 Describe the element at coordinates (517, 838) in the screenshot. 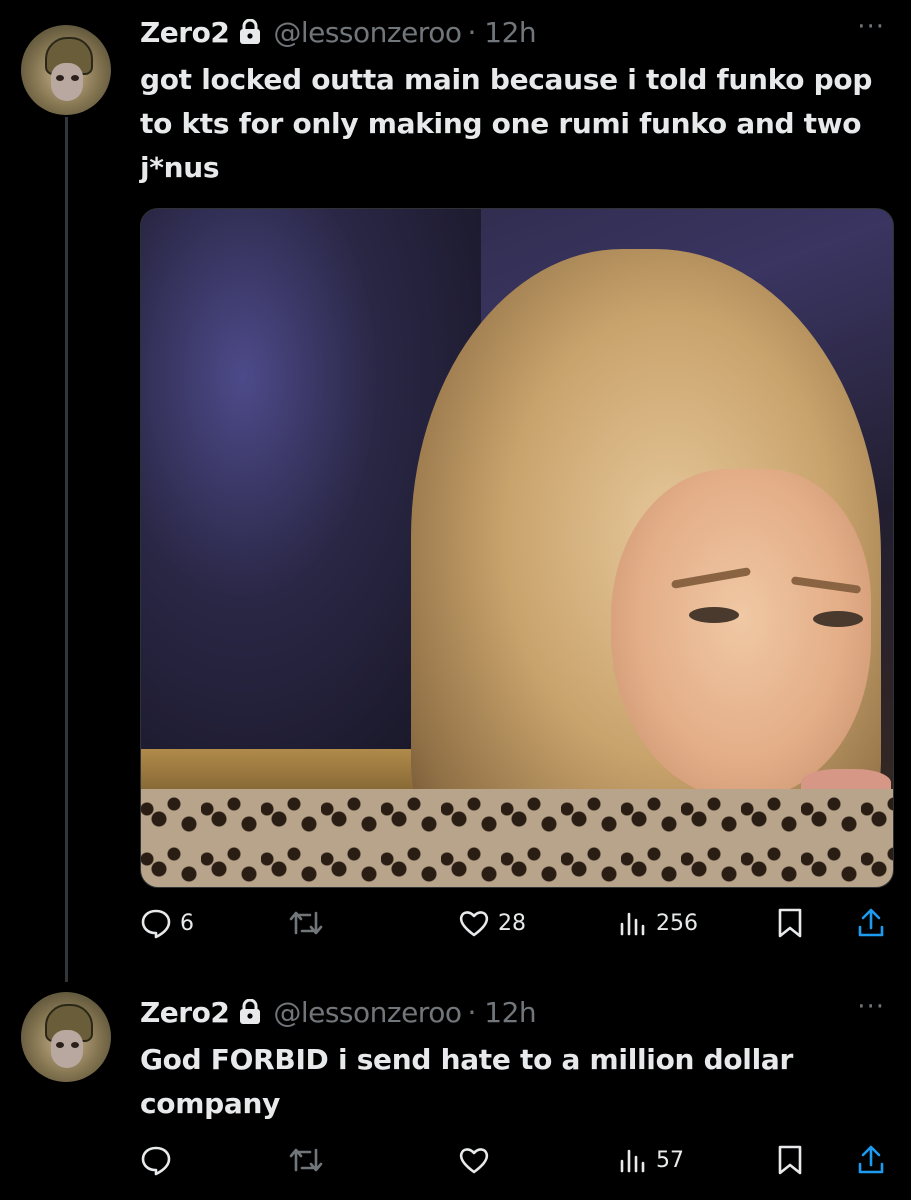

I see `image-leopard-top` at that location.